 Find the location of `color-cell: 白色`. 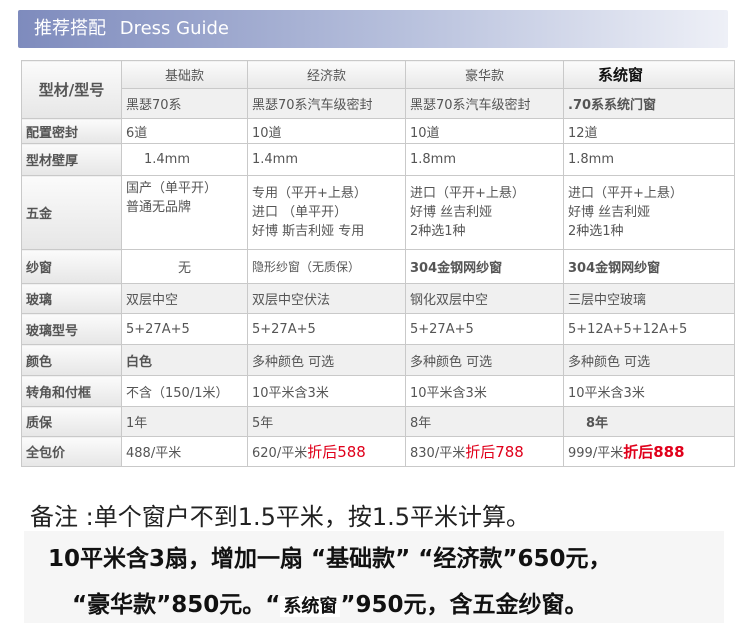

color-cell: 白色 is located at coordinates (184, 360).